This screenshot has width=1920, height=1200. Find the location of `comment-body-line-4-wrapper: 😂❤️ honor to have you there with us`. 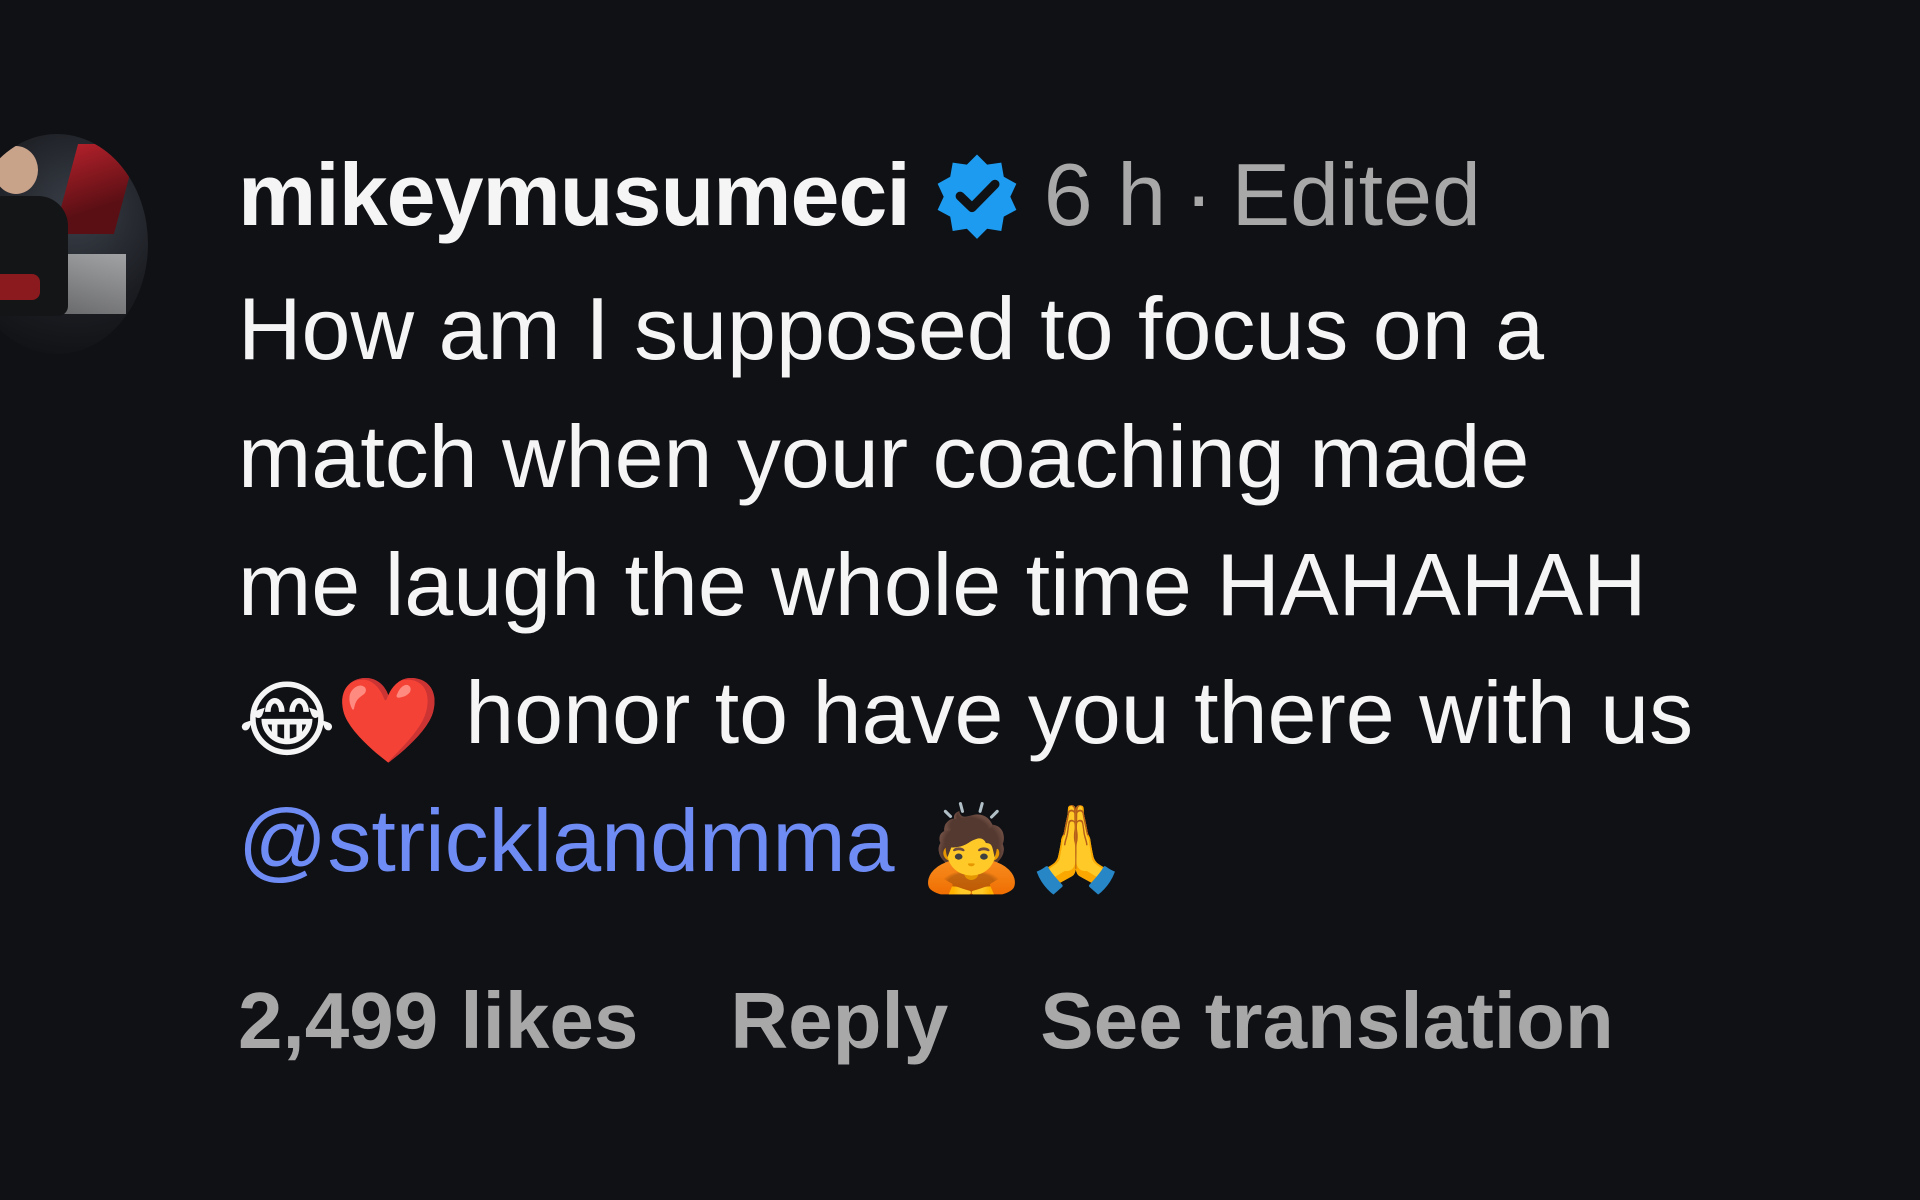

comment-body-line-4-wrapper: 😂❤️ honor to have you there with us is located at coordinates (1078, 713).